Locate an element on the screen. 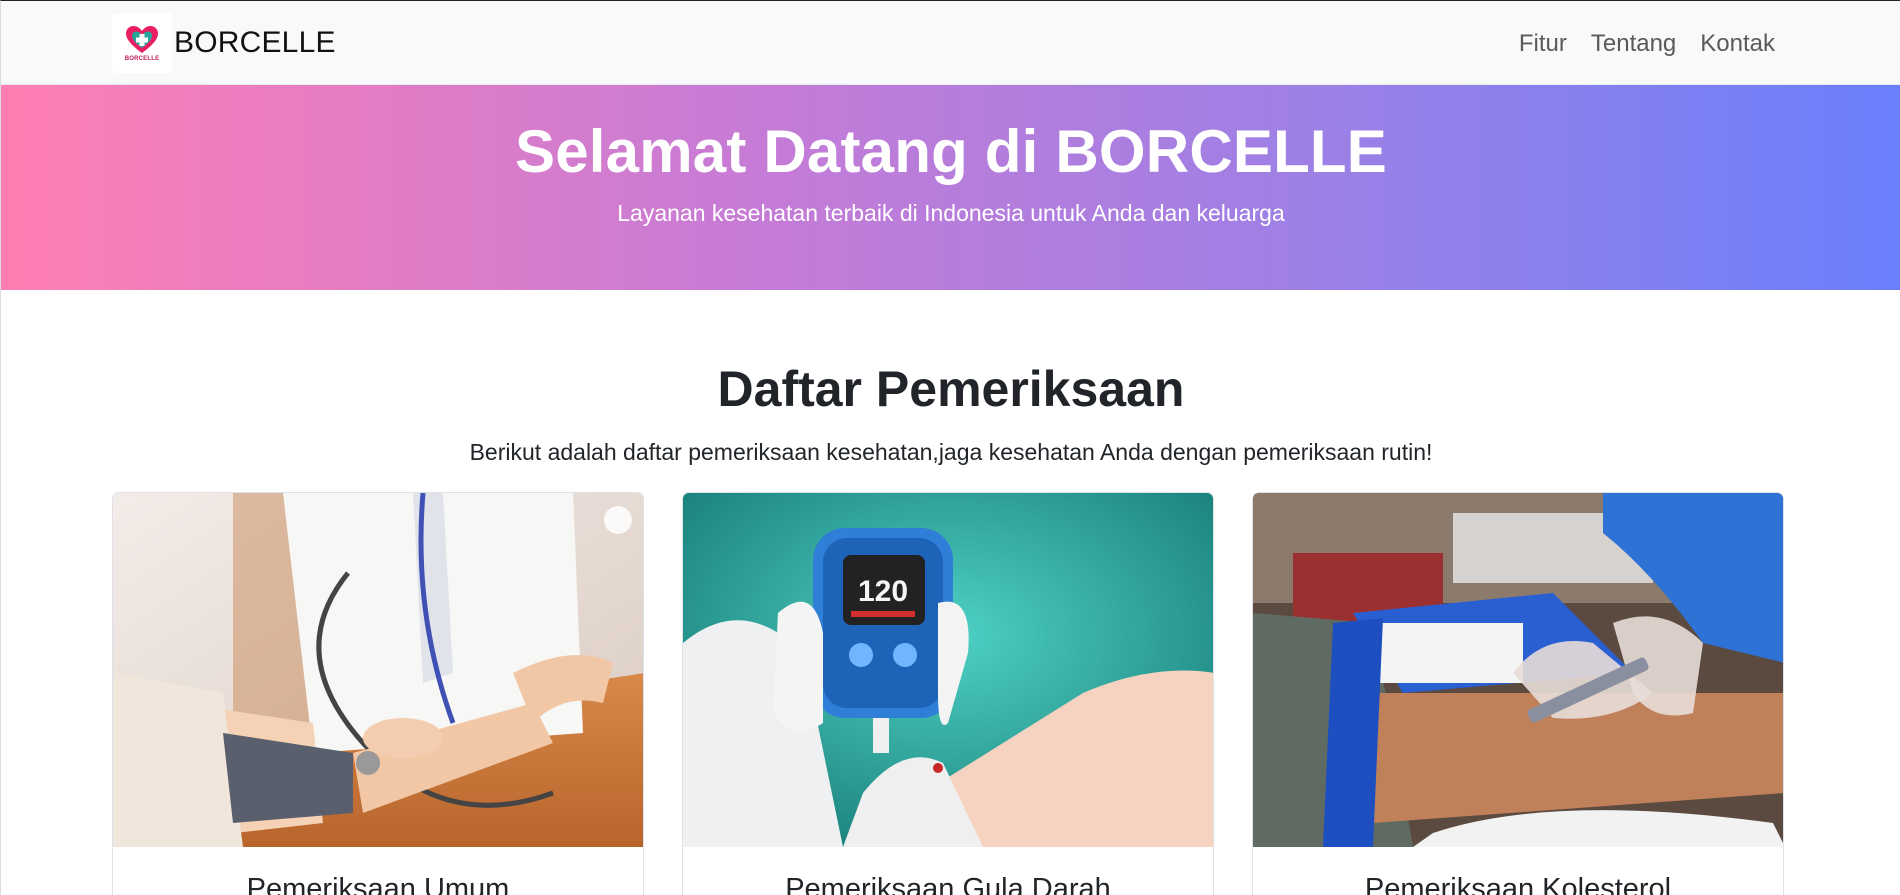 The image size is (1900, 895). card-blood-sugar: 120 Pemeriksaan Gula Darah is located at coordinates (948, 693).